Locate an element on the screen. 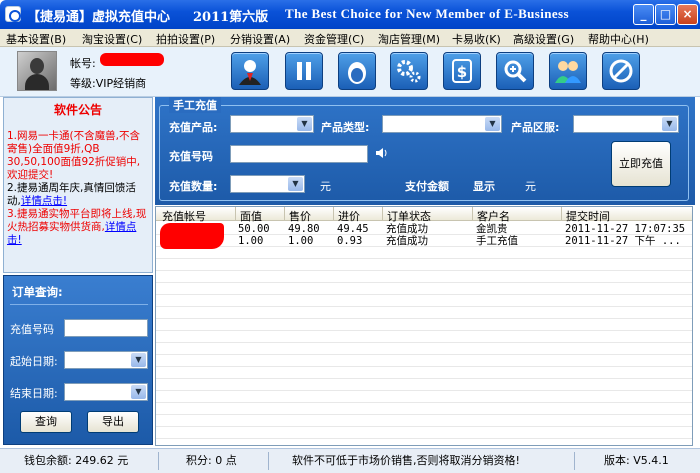 The width and height of the screenshot is (700, 473). col-cost-price: 进价 is located at coordinates (349, 216).